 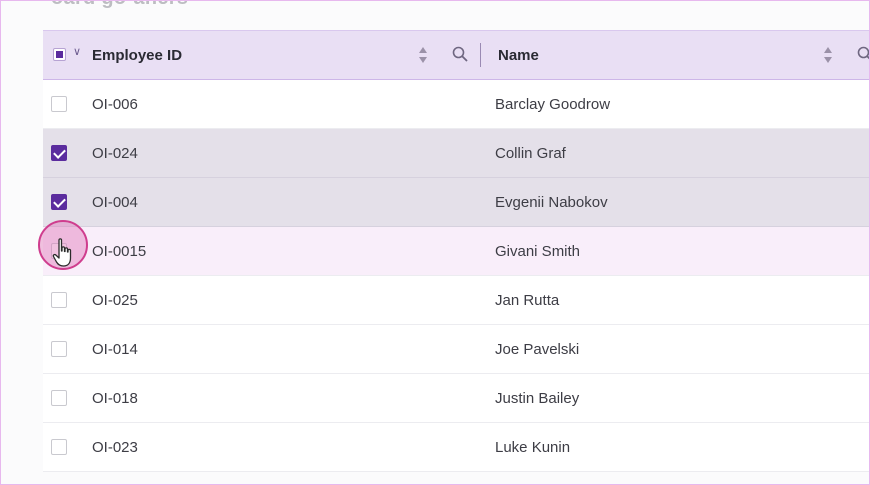 I want to click on table-row: OI-006 Barclay Goodrow, so click(x=456, y=104).